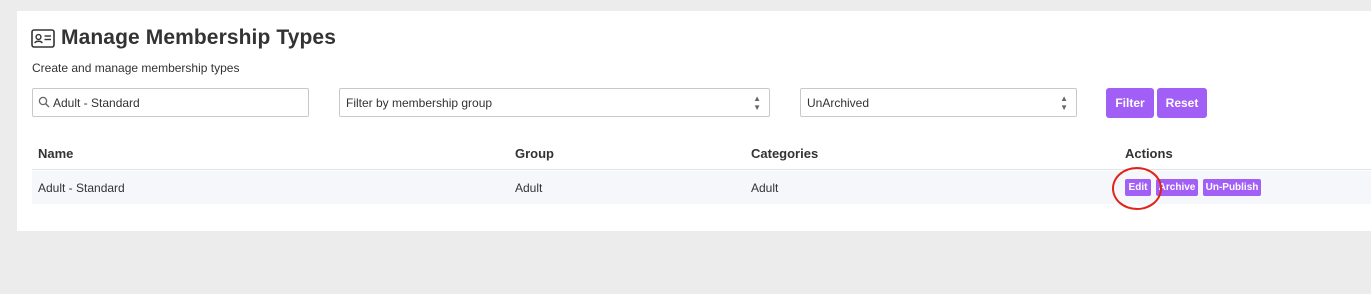  Describe the element at coordinates (938, 102) in the screenshot. I see `archive-status-select: UnArchived ▲ ▼` at that location.